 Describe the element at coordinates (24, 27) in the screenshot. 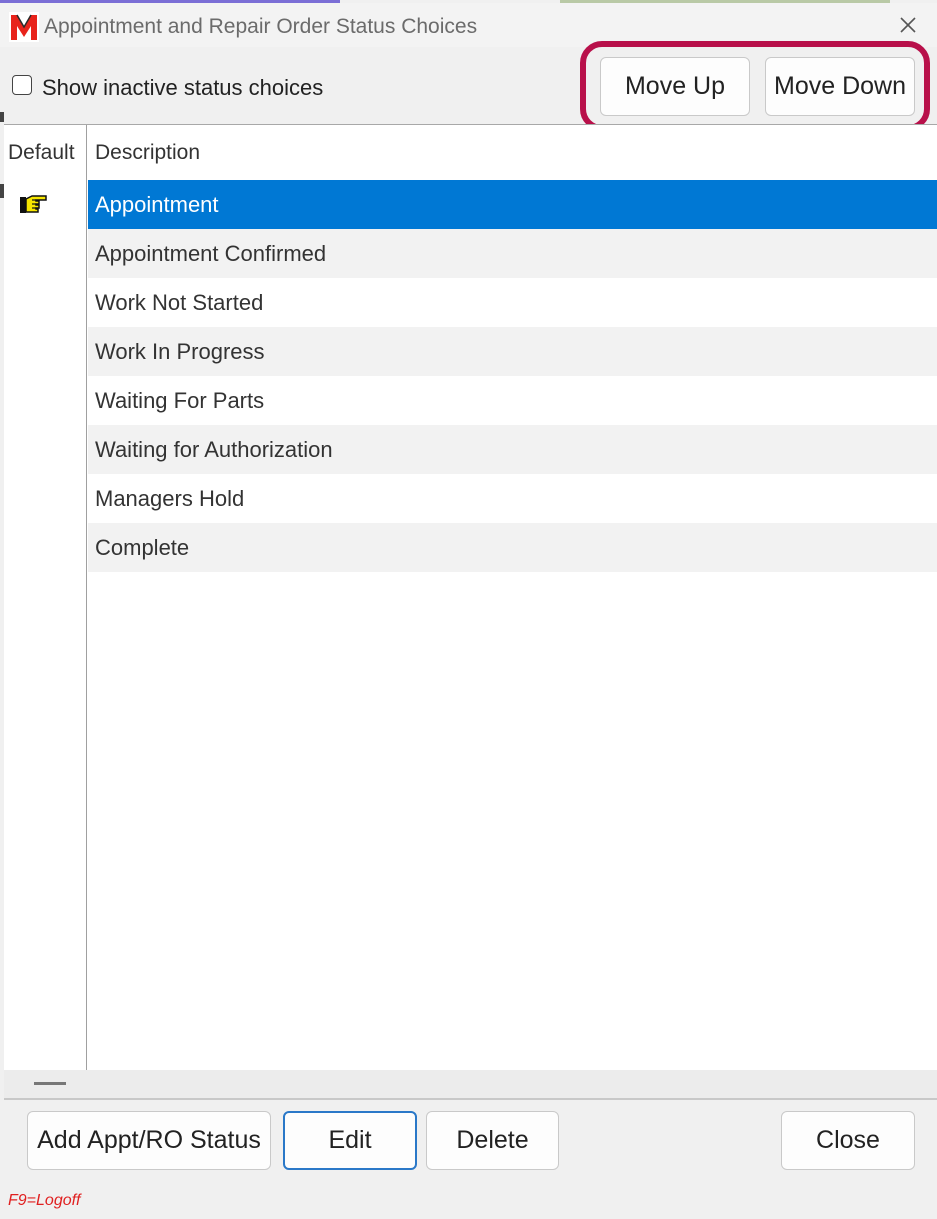

I see `m-logo-icon` at that location.